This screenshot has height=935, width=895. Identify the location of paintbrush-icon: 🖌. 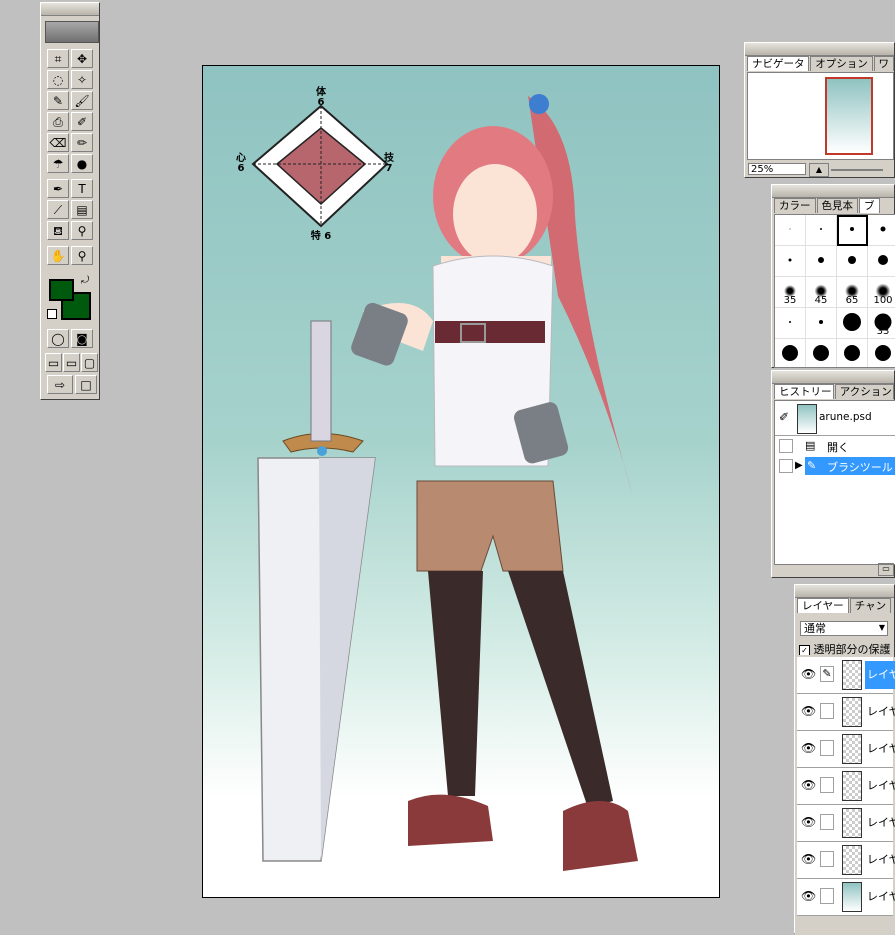
(82, 100).